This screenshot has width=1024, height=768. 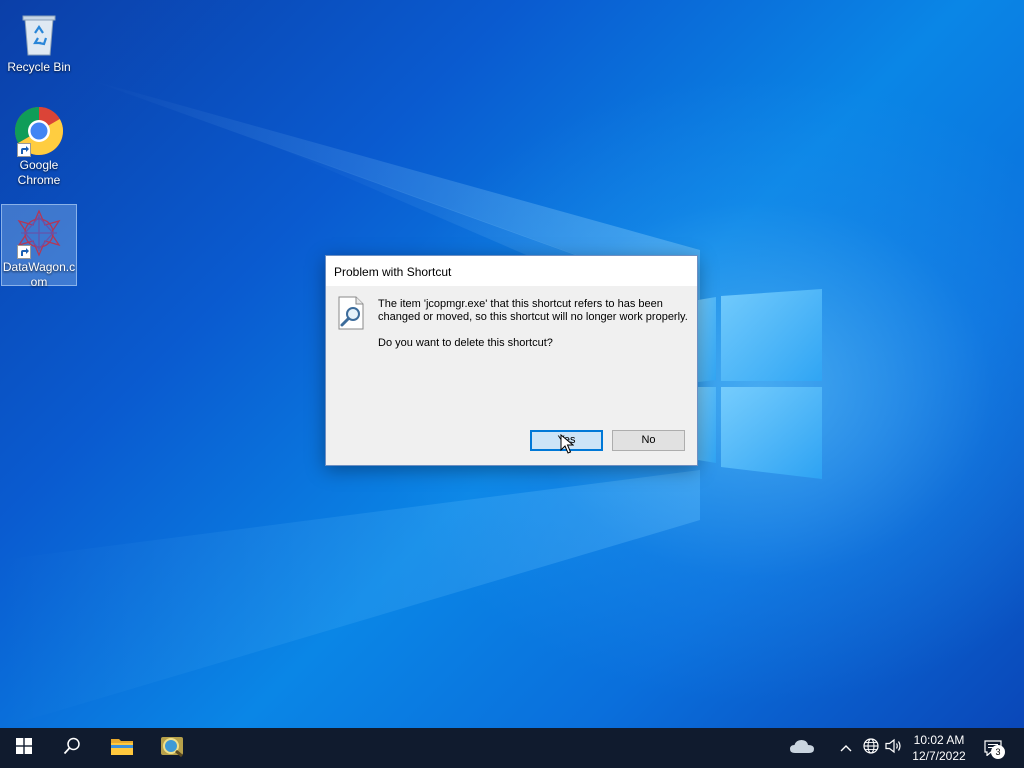 I want to click on desktop-icon-recycle-bin: Recycle Bin, so click(x=39, y=40).